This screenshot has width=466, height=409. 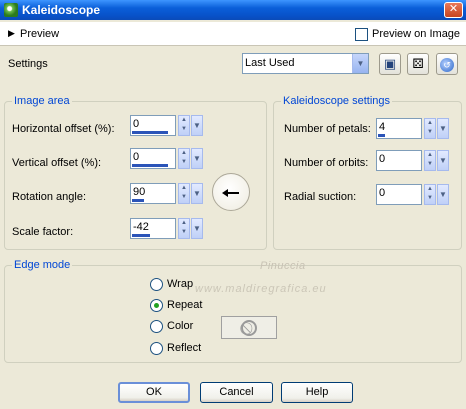 What do you see at coordinates (139, 192) in the screenshot?
I see `rotation-angle-value: 90` at bounding box center [139, 192].